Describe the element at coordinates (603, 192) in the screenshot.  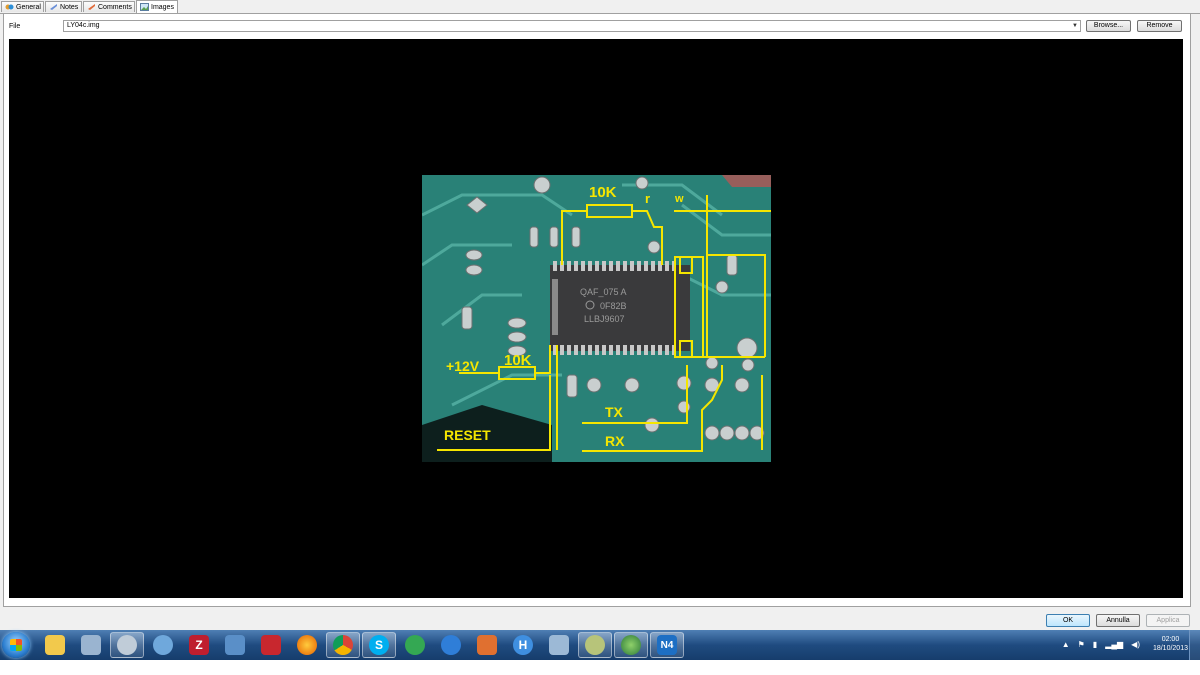
I see `label-10k-top: 10K` at that location.